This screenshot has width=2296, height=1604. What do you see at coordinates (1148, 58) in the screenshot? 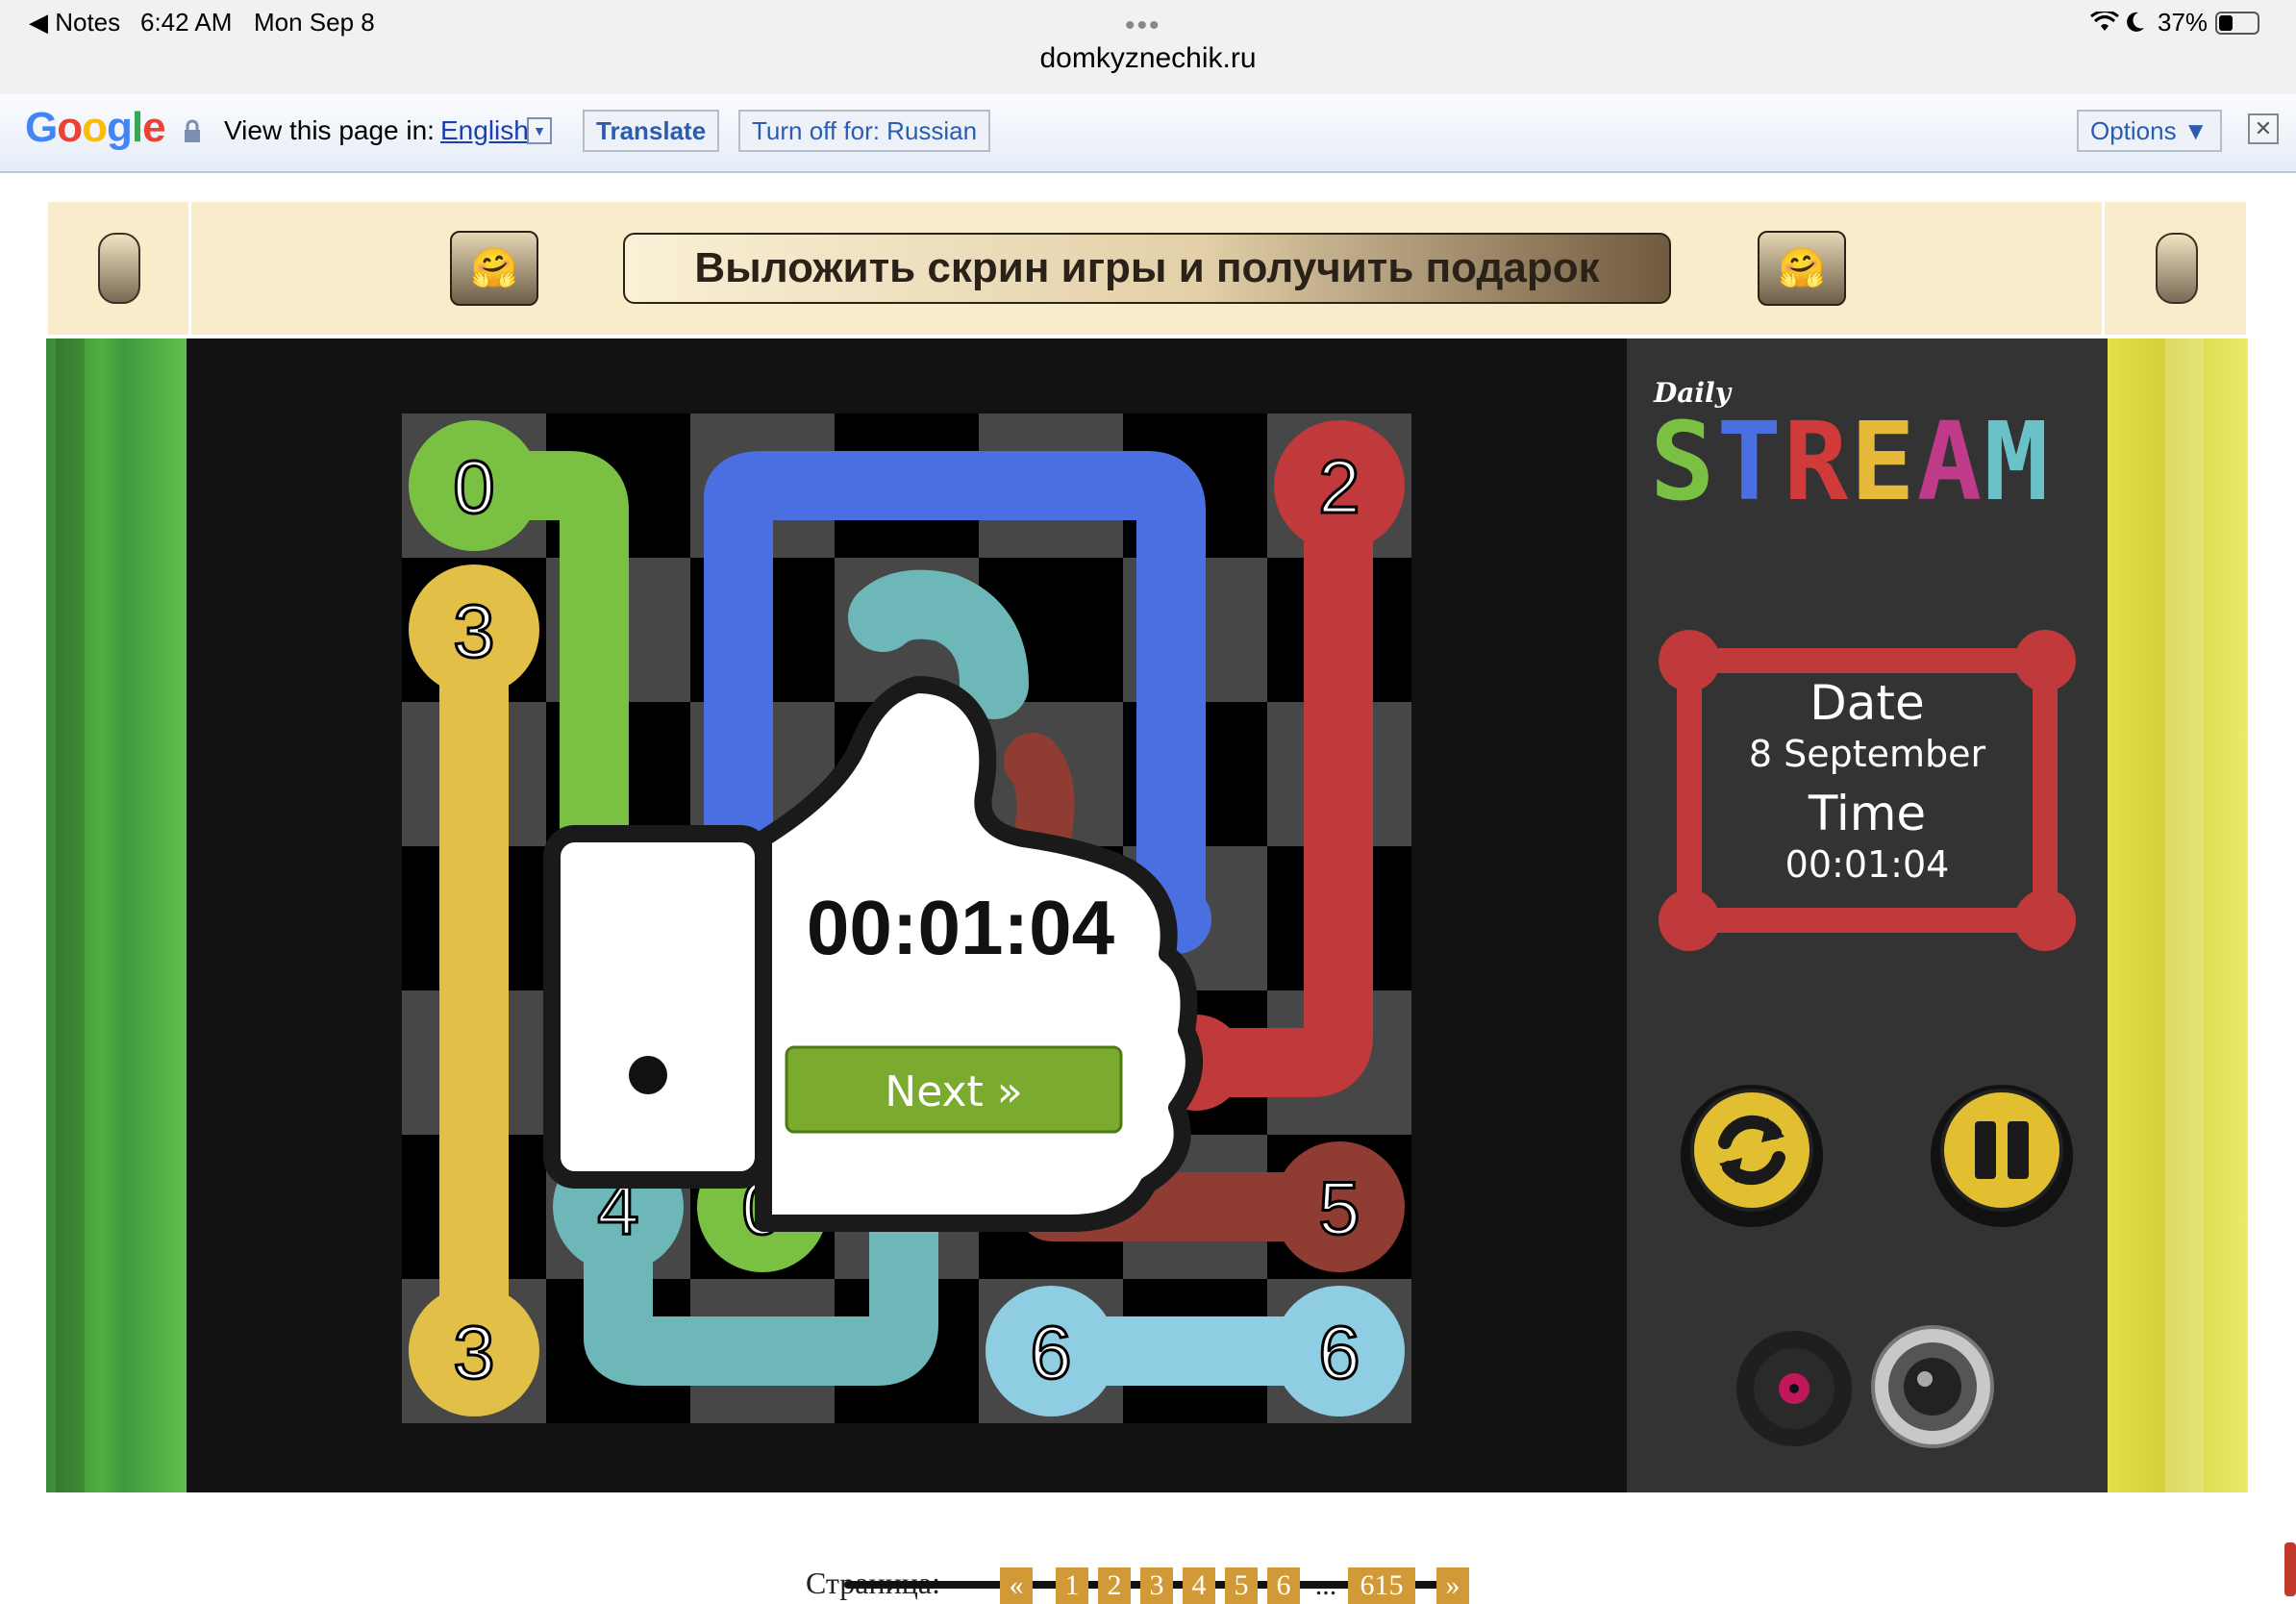
I see `url-bar: domkyznechik.ru` at bounding box center [1148, 58].